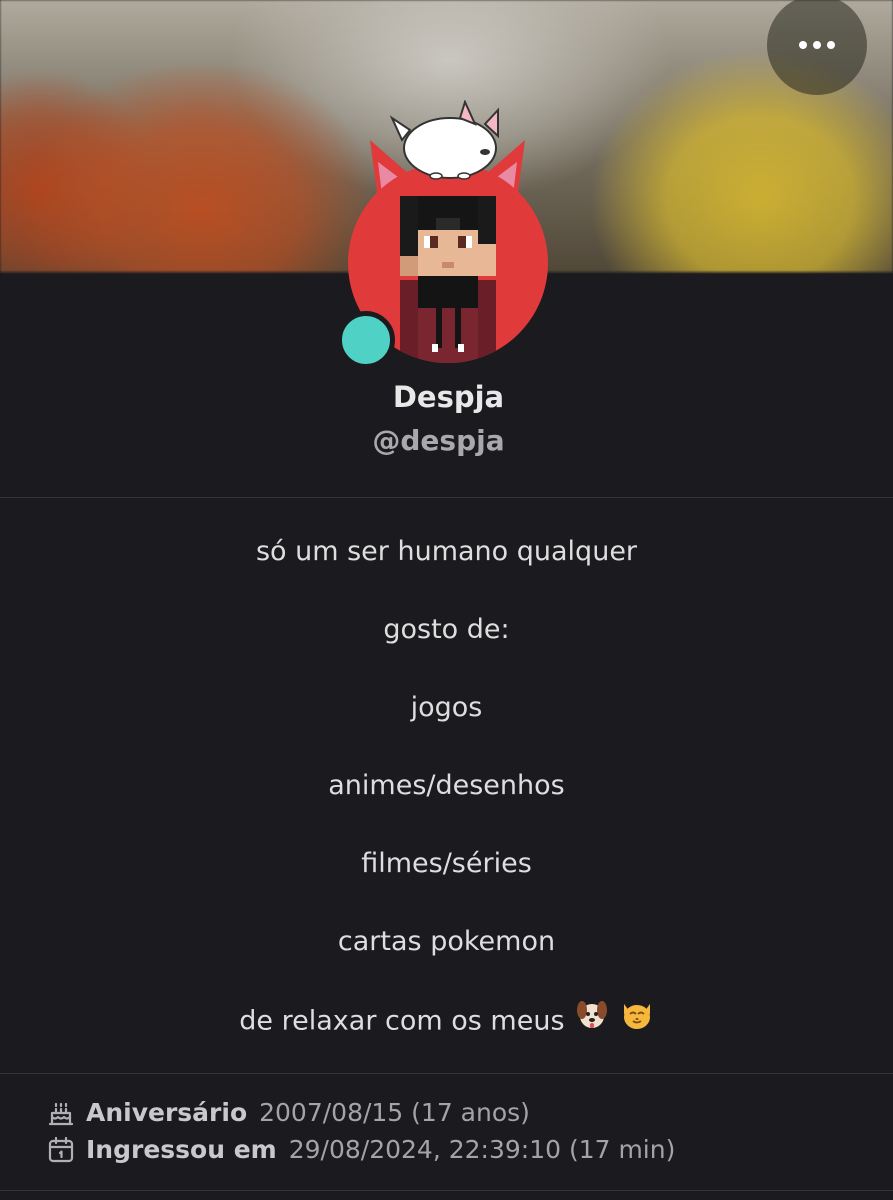  What do you see at coordinates (394, 1112) in the screenshot?
I see `birthday-value: 2007/08/15 (17 anos)` at bounding box center [394, 1112].